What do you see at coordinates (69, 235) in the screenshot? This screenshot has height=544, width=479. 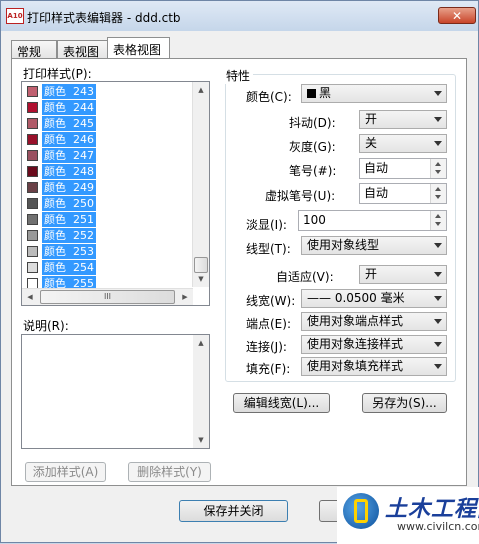 I see `style-name: 颜色 252` at bounding box center [69, 235].